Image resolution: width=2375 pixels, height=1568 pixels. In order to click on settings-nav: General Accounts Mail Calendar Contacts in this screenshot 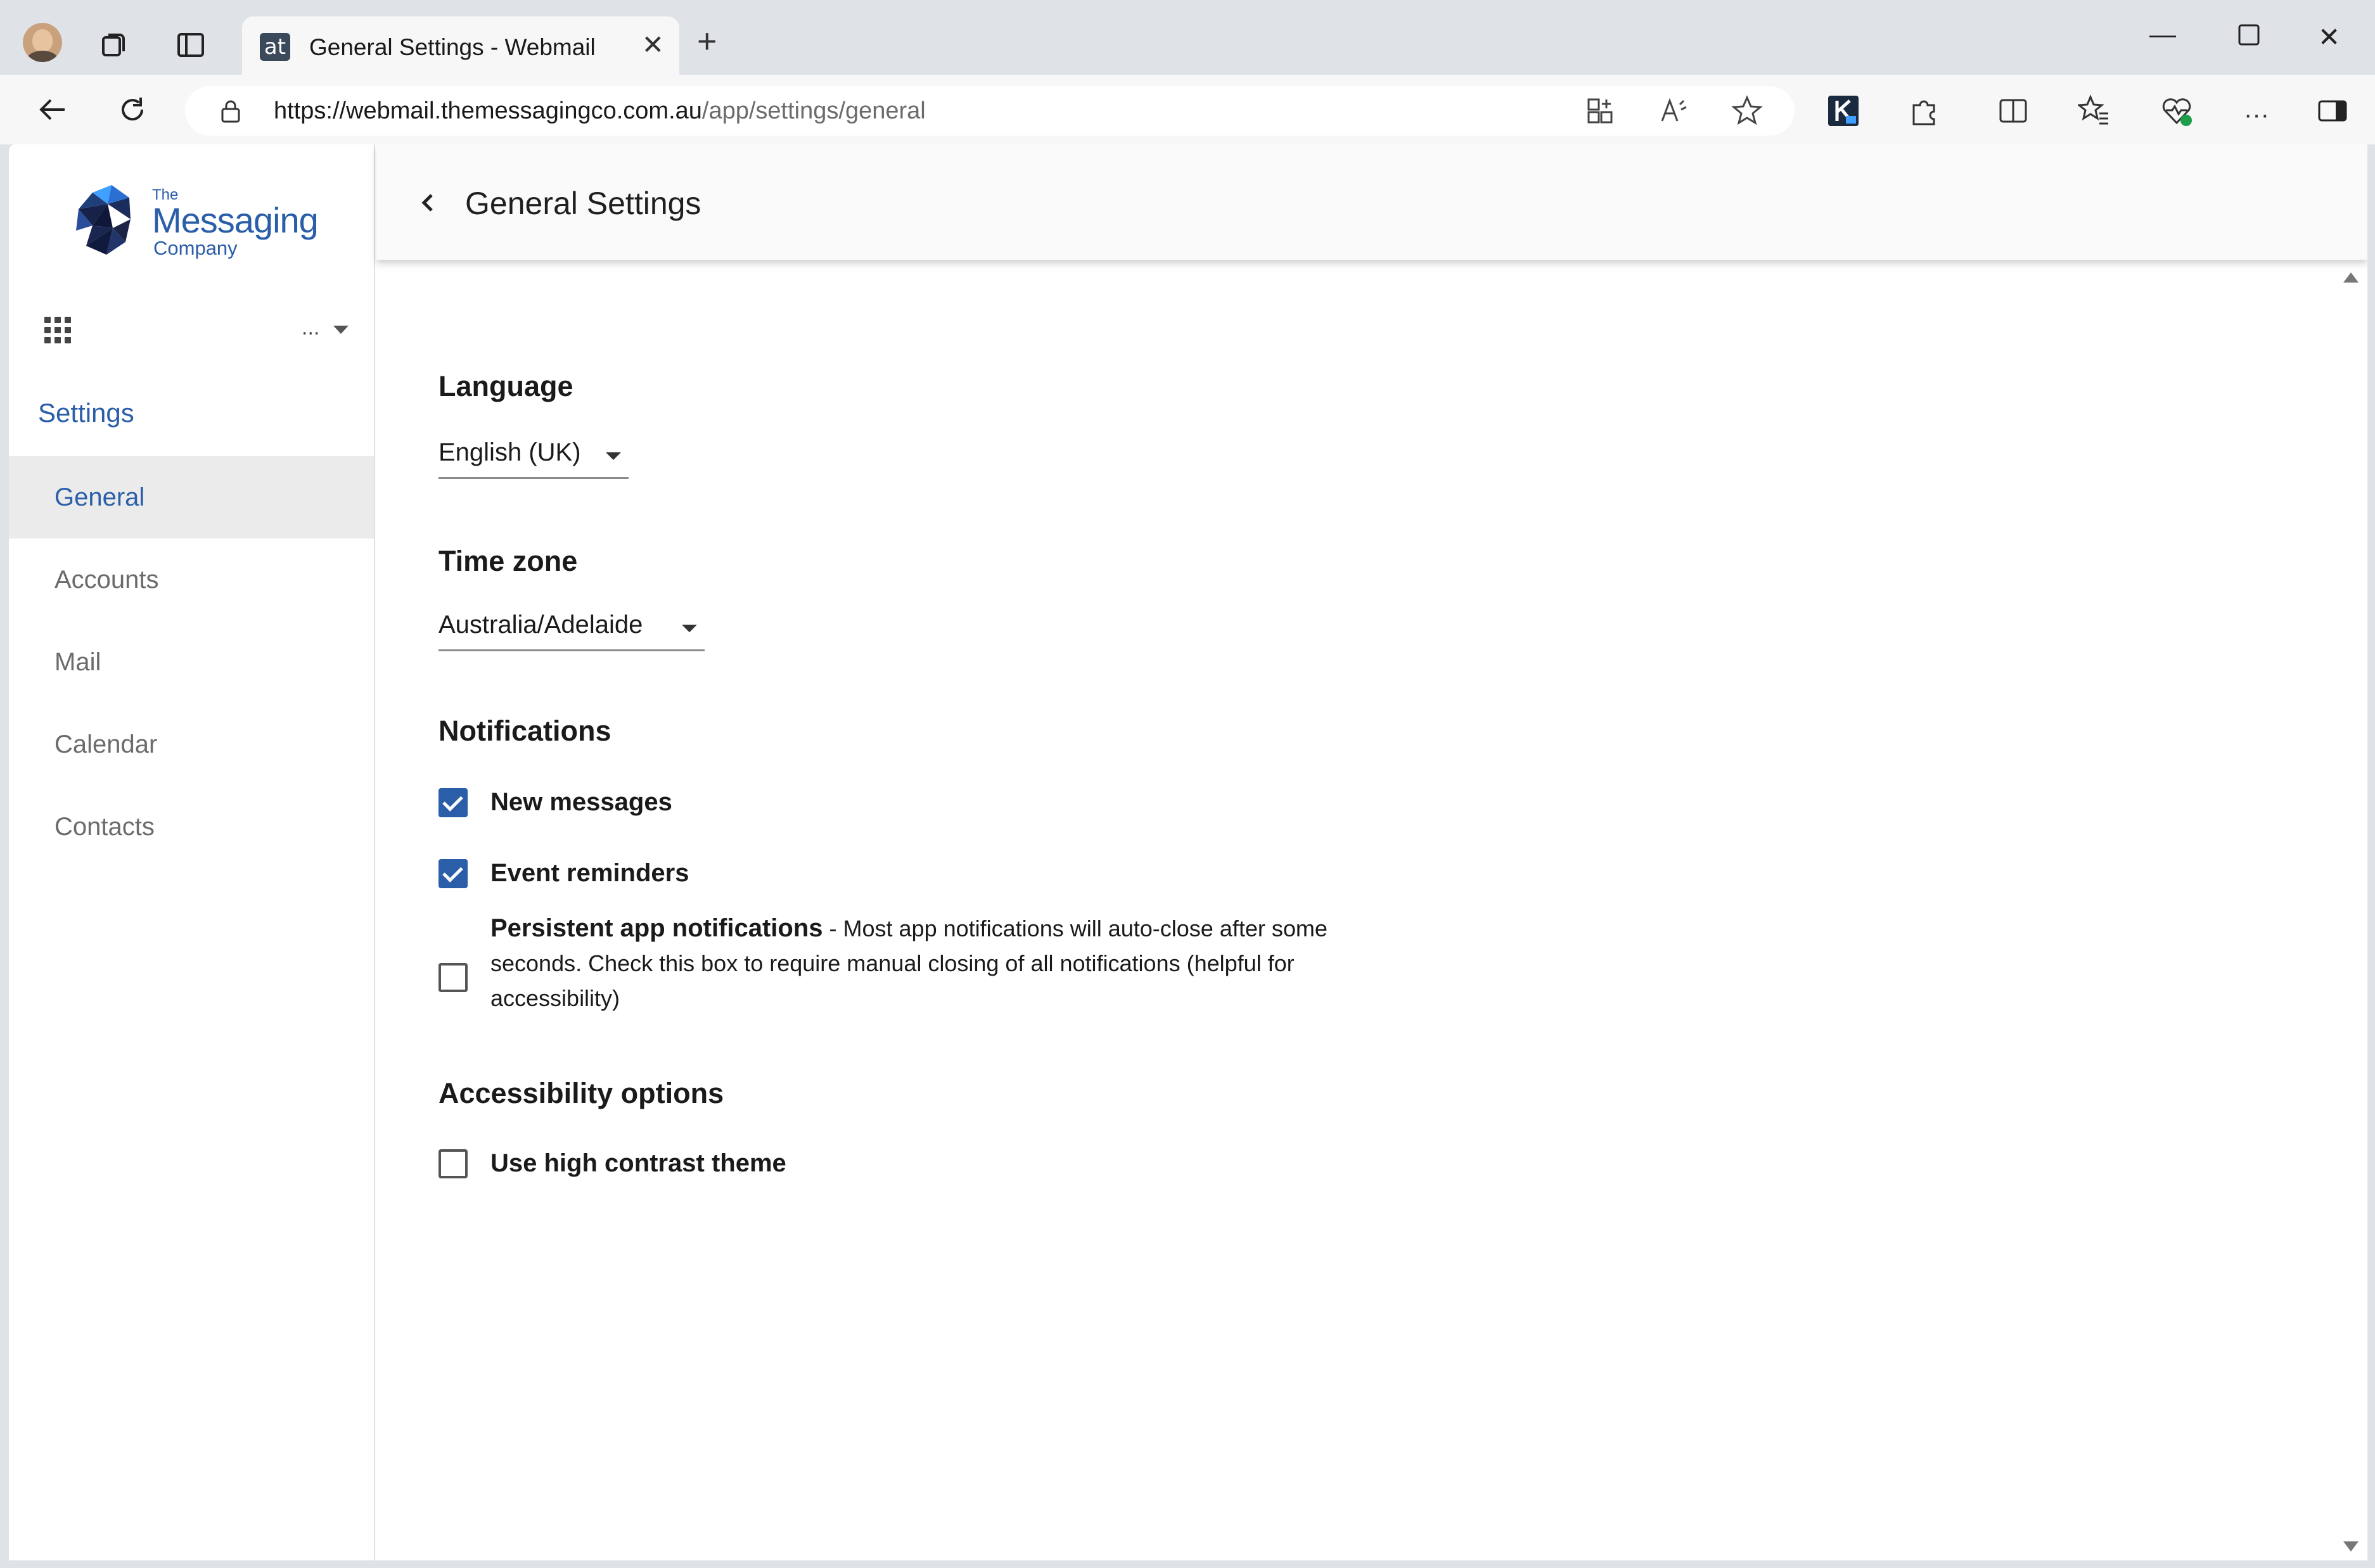, I will do `click(191, 662)`.